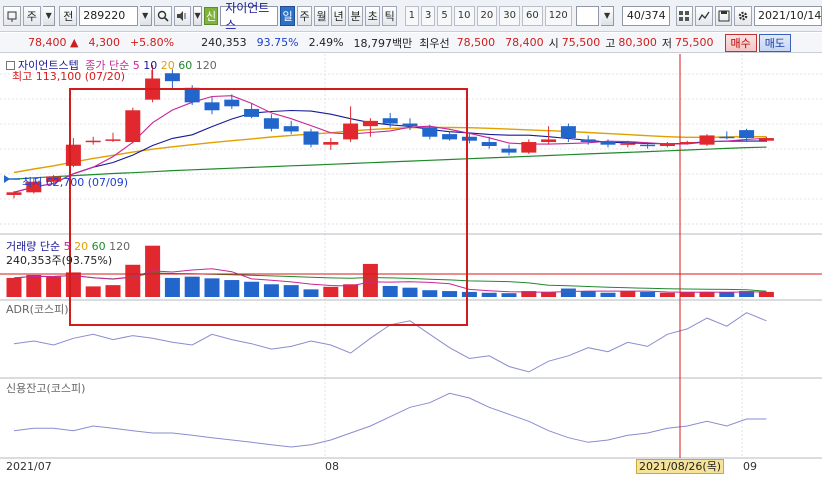 The width and height of the screenshot is (822, 479). What do you see at coordinates (428, 15) in the screenshot?
I see `interval-3-button: 3` at bounding box center [428, 15].